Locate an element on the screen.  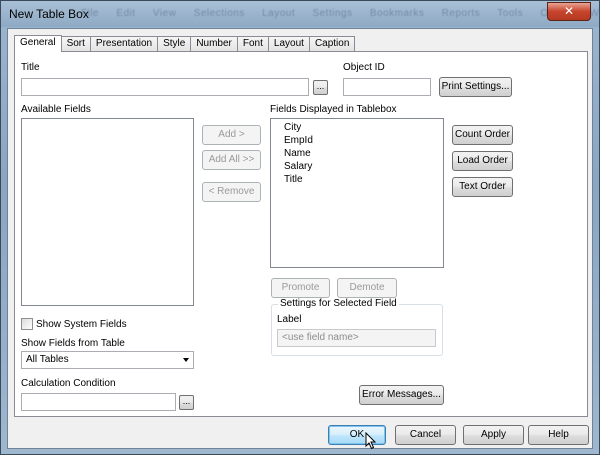
show-fields-from-table-value: All Tables is located at coordinates (47, 359).